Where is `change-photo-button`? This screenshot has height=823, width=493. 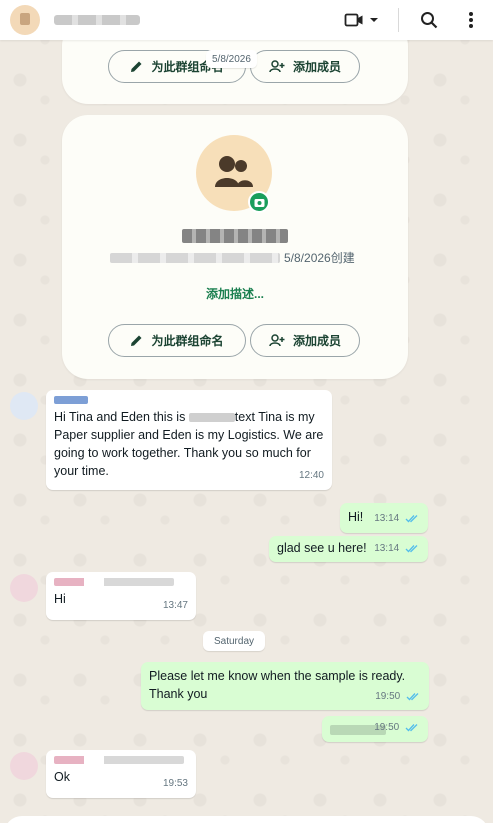 change-photo-button is located at coordinates (259, 202).